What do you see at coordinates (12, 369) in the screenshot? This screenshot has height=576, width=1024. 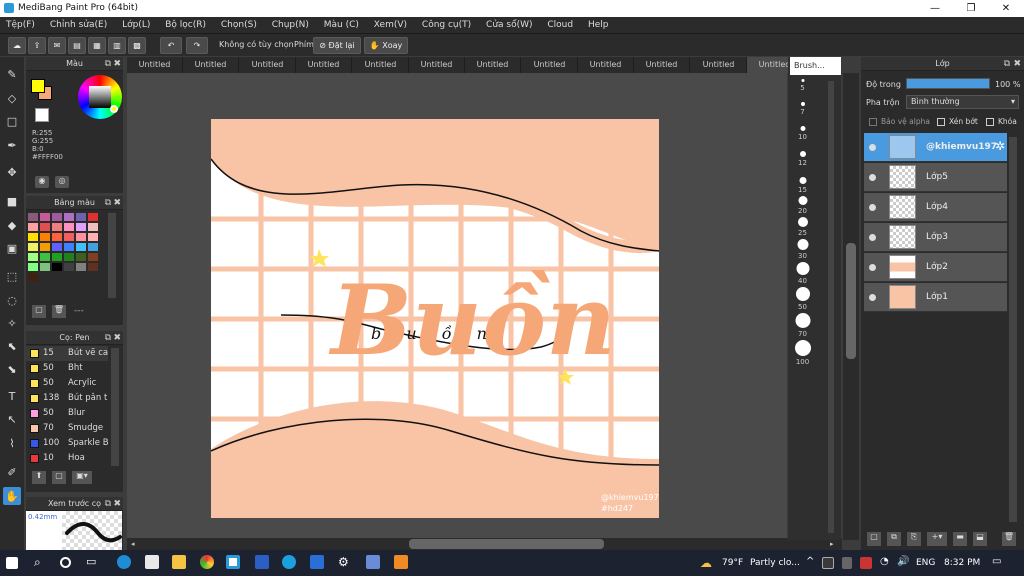 I see `select-eraser-icon: ⬊` at bounding box center [12, 369].